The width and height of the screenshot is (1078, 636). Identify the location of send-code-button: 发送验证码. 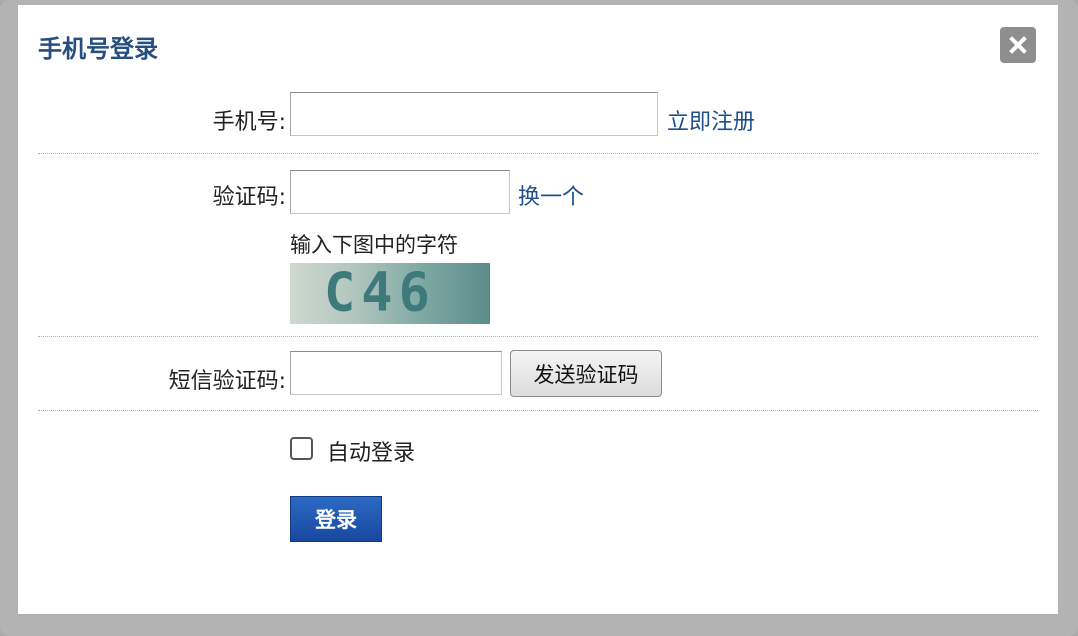
(586, 373).